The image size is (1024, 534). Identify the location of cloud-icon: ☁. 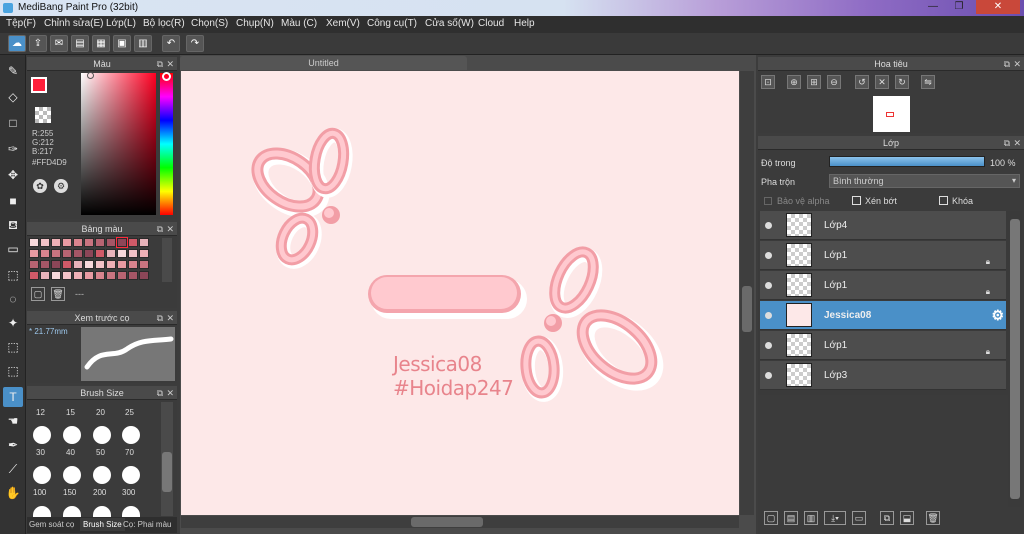
(17, 43).